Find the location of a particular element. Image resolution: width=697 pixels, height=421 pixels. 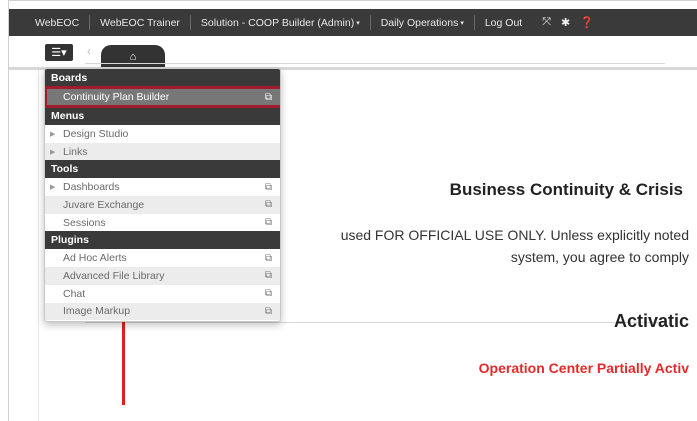

menu-item-juvare-exchange: Juvare Exchange ⧉ is located at coordinates (162, 205).